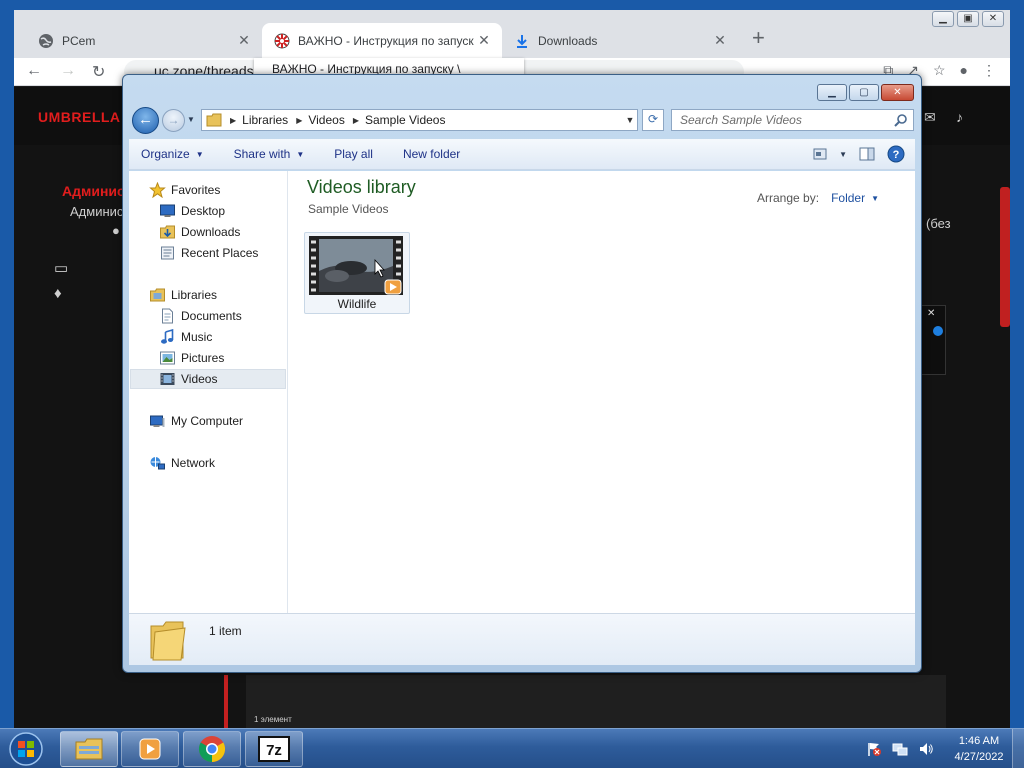  I want to click on action-center-flag-icon, so click(874, 749).